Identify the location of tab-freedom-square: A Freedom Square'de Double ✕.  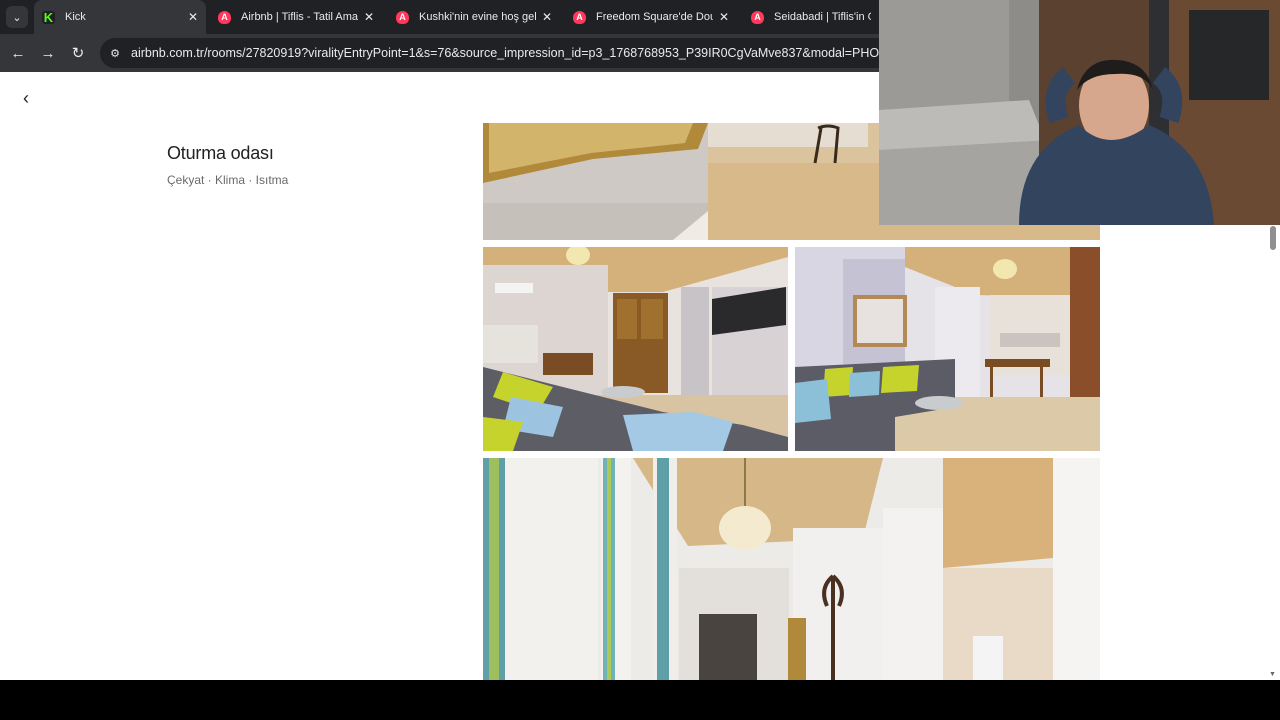
(651, 17).